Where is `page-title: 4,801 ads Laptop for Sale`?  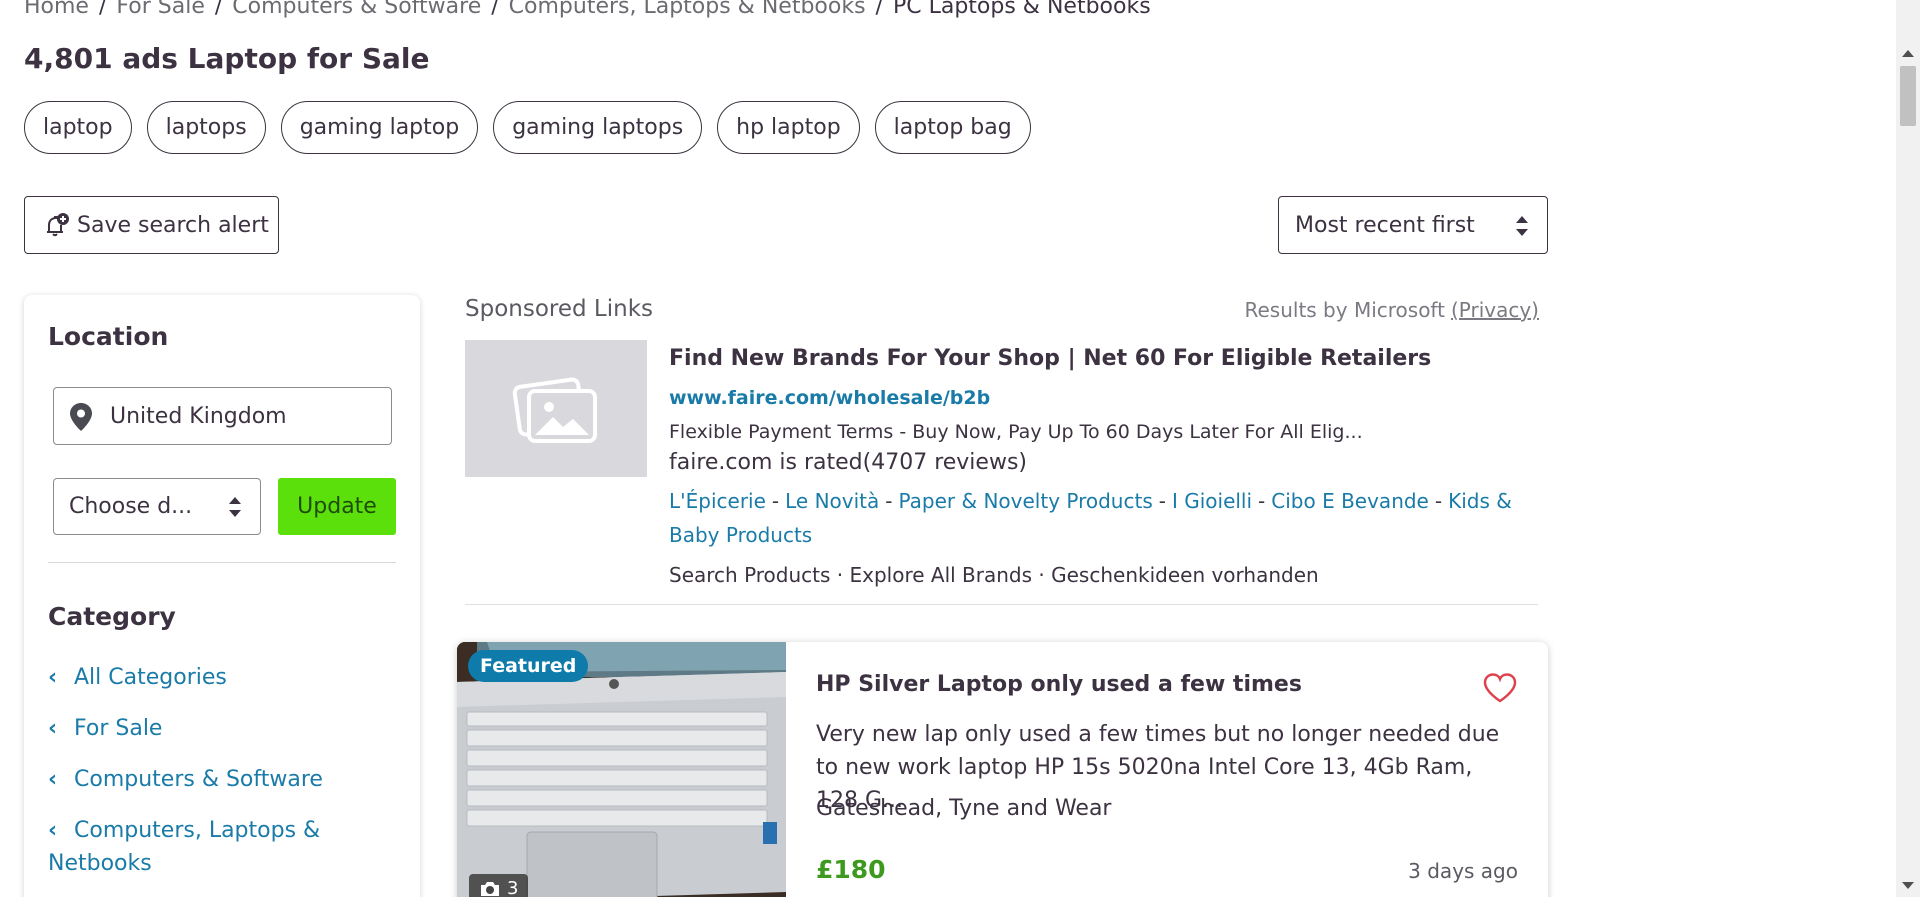
page-title: 4,801 ads Laptop for Sale is located at coordinates (227, 58).